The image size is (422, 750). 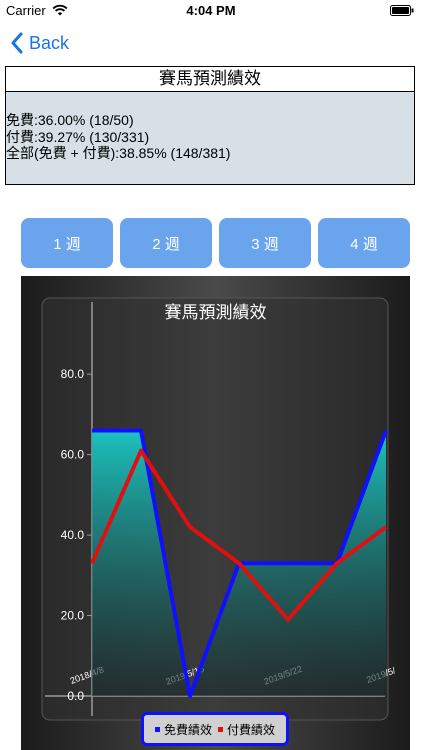 I want to click on back-button: Back, so click(x=39, y=43).